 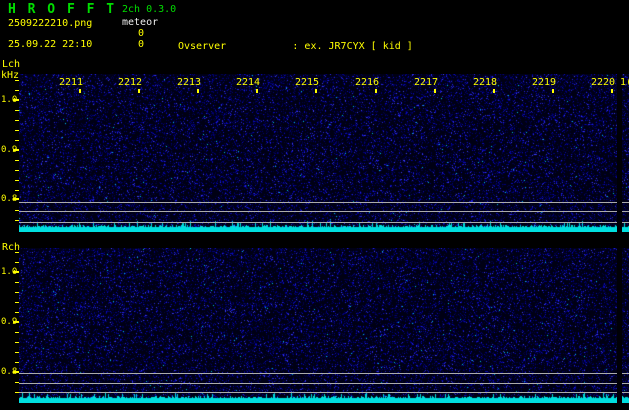 I want to click on meteor-counter-label: meteor, so click(x=140, y=22).